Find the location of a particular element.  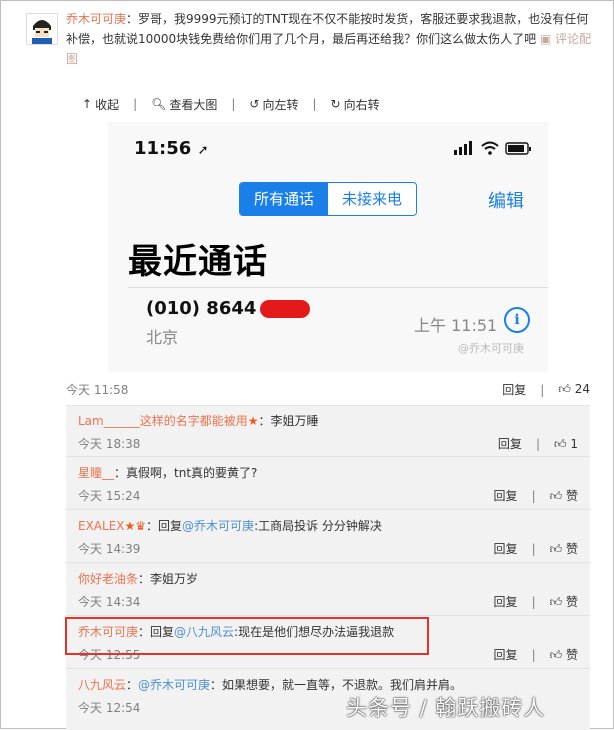

image-toolbar: ↑ 收起 | 🔍︎ 查看大图 | ↺ 向左转 | ↻ 向右转 is located at coordinates (231, 104).